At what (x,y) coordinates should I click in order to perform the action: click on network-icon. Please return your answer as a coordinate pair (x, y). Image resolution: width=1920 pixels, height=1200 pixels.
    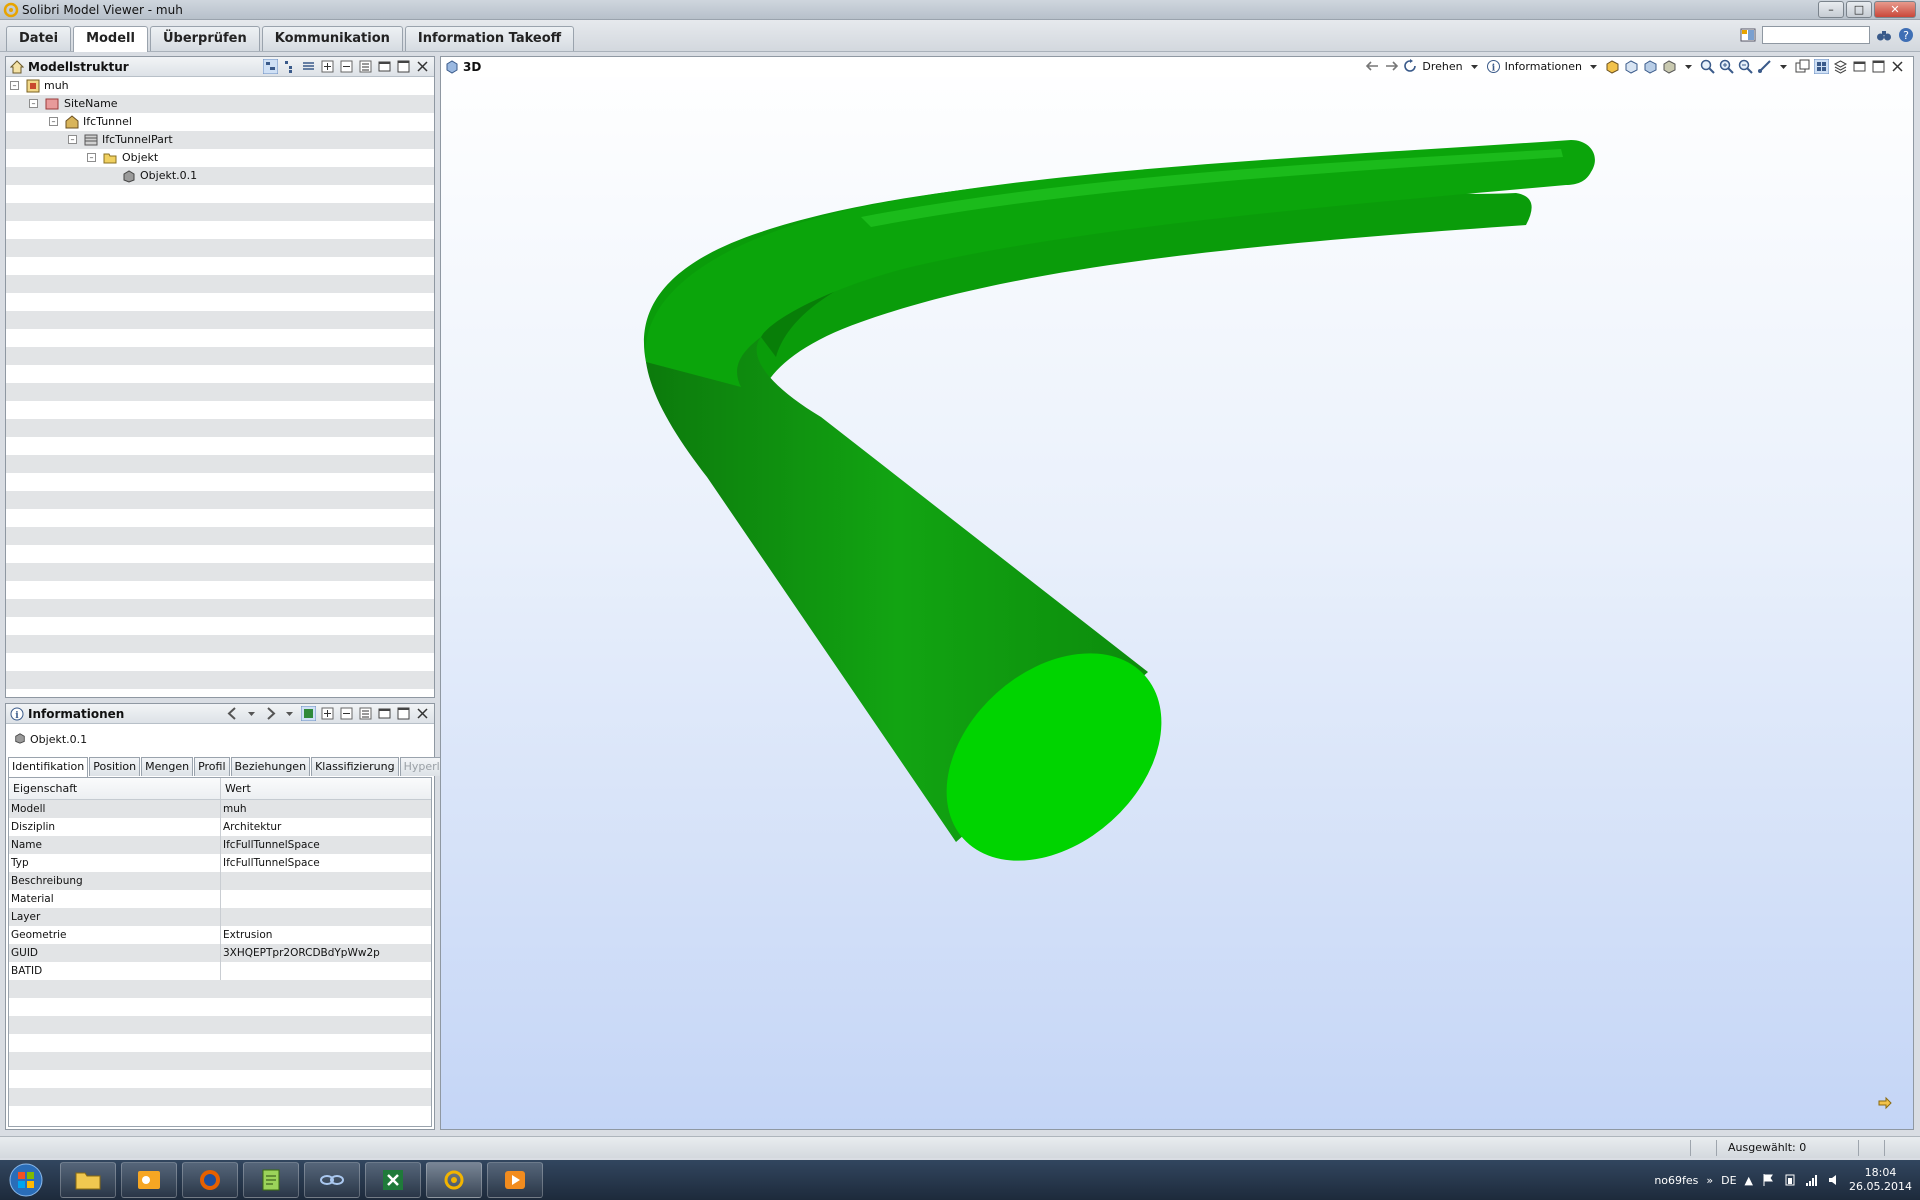
    Looking at the image, I should click on (1812, 1180).